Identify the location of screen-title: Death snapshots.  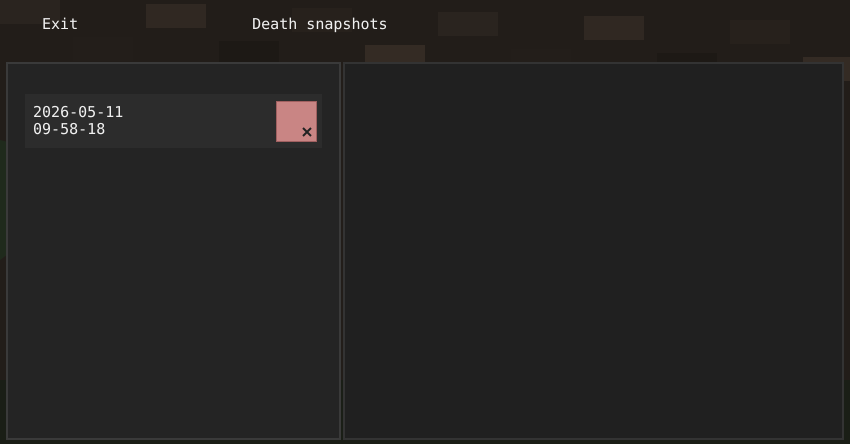
(320, 24).